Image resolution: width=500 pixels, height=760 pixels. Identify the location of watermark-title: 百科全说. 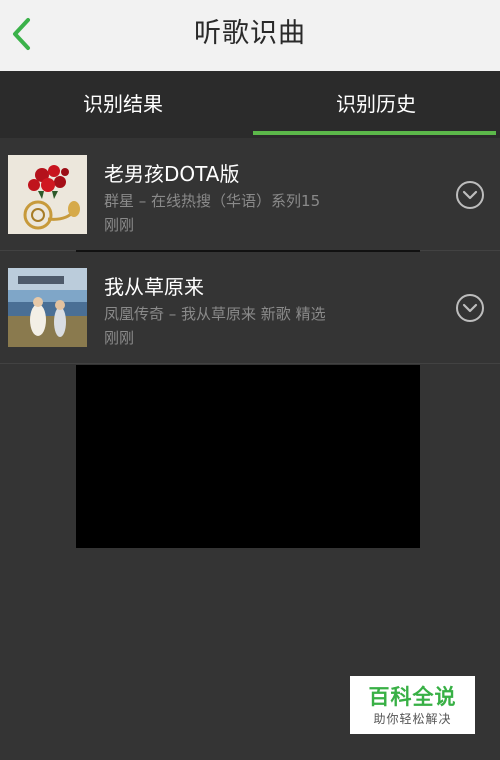
(412, 697).